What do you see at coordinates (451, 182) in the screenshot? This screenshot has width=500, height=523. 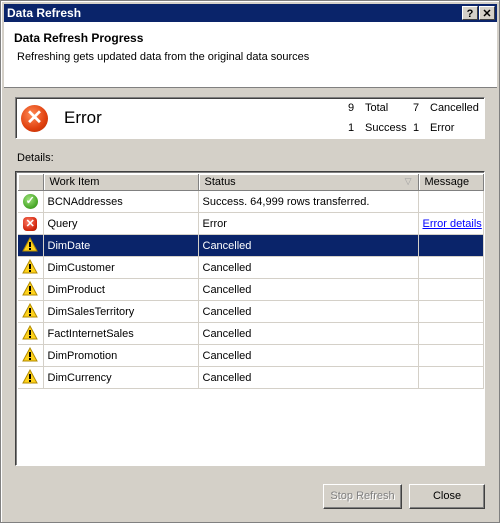 I see `column-header-message: Message` at bounding box center [451, 182].